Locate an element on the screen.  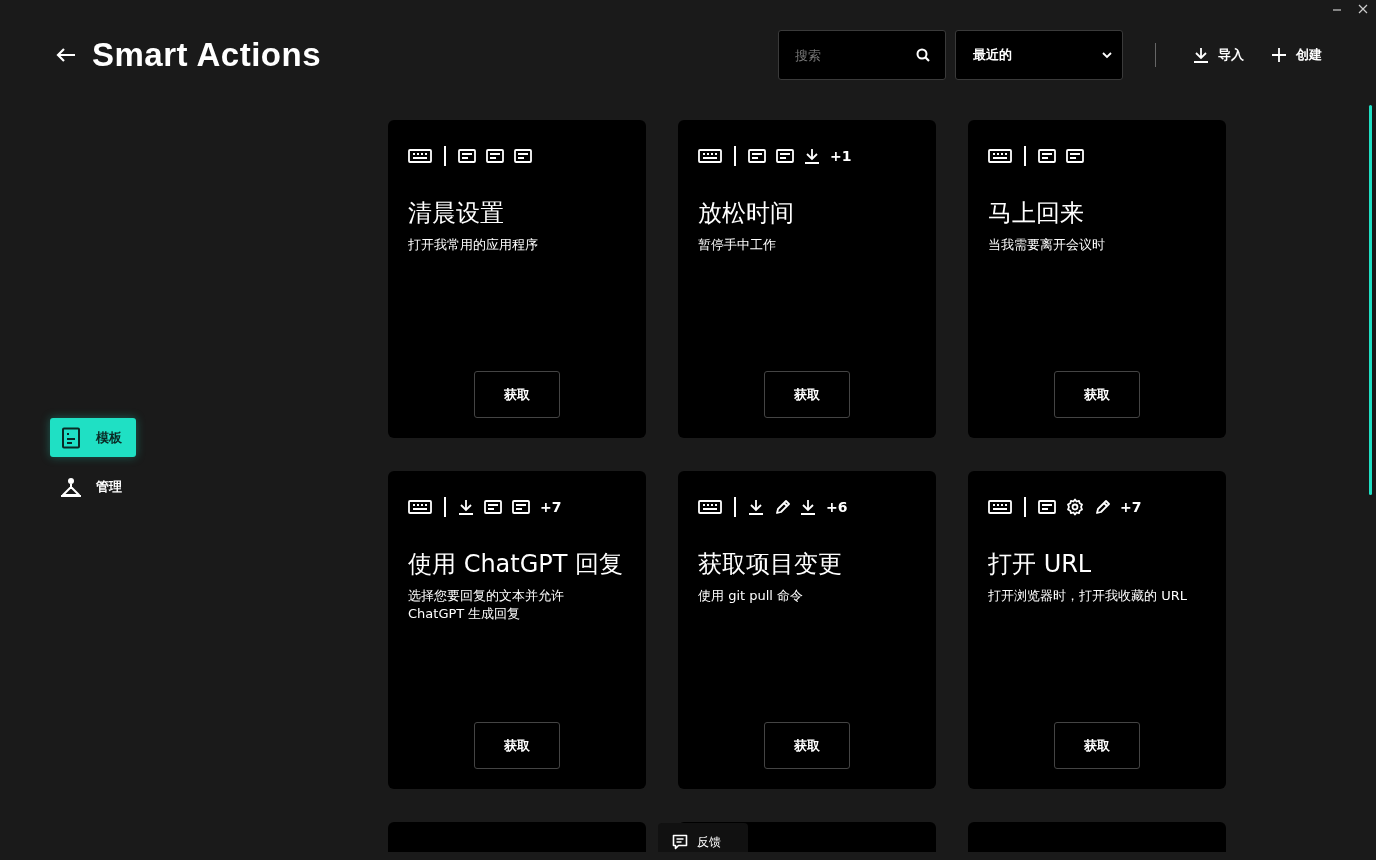
card-description: 当我需要离开会议时 is located at coordinates (1047, 244).